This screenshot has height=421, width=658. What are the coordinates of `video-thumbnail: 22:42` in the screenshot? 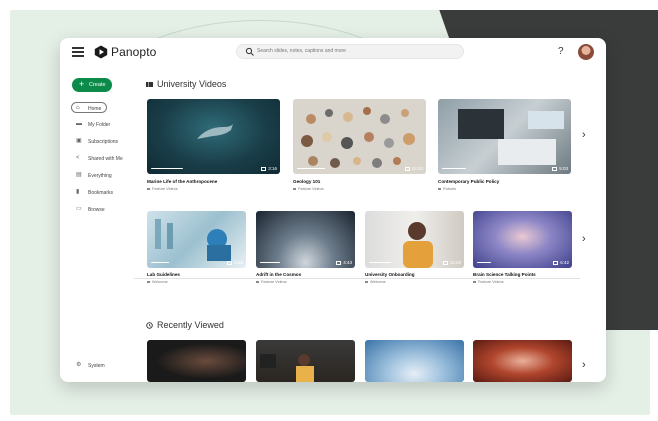 It's located at (359, 136).